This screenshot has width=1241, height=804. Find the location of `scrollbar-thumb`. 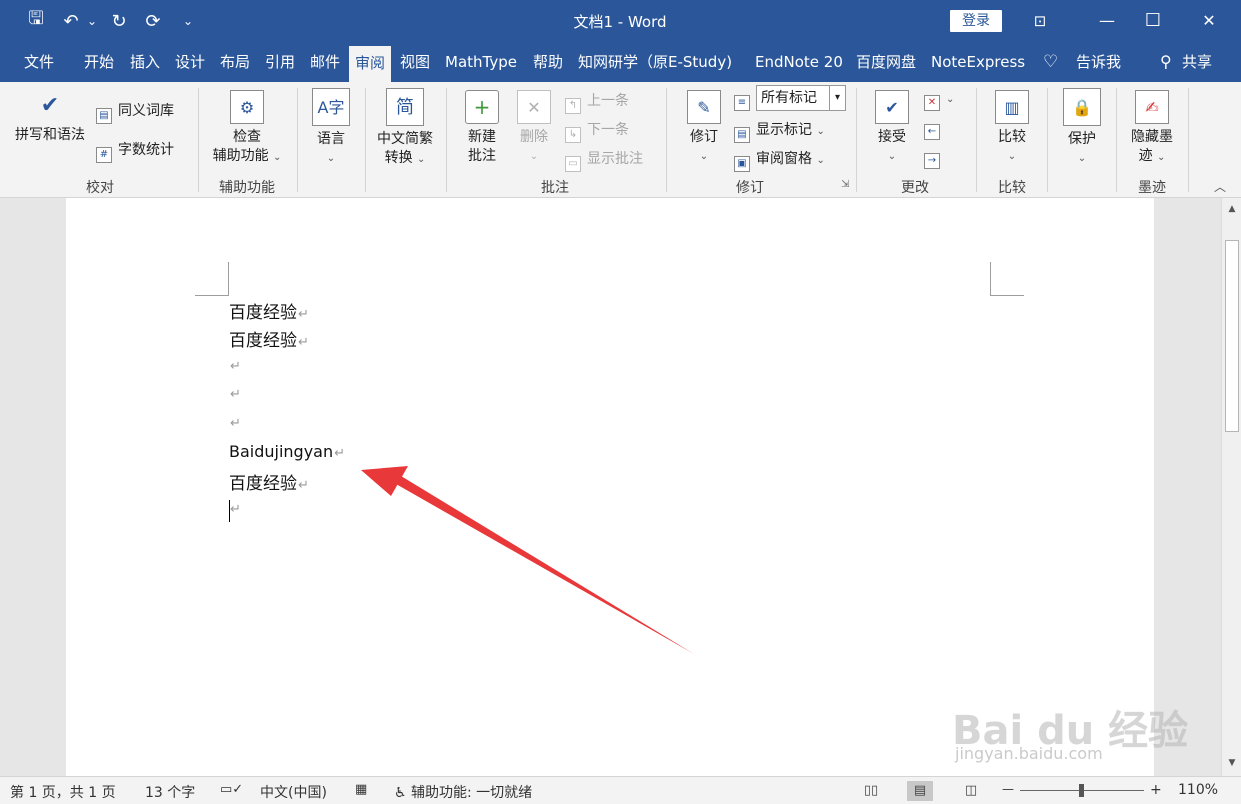

scrollbar-thumb is located at coordinates (1232, 336).